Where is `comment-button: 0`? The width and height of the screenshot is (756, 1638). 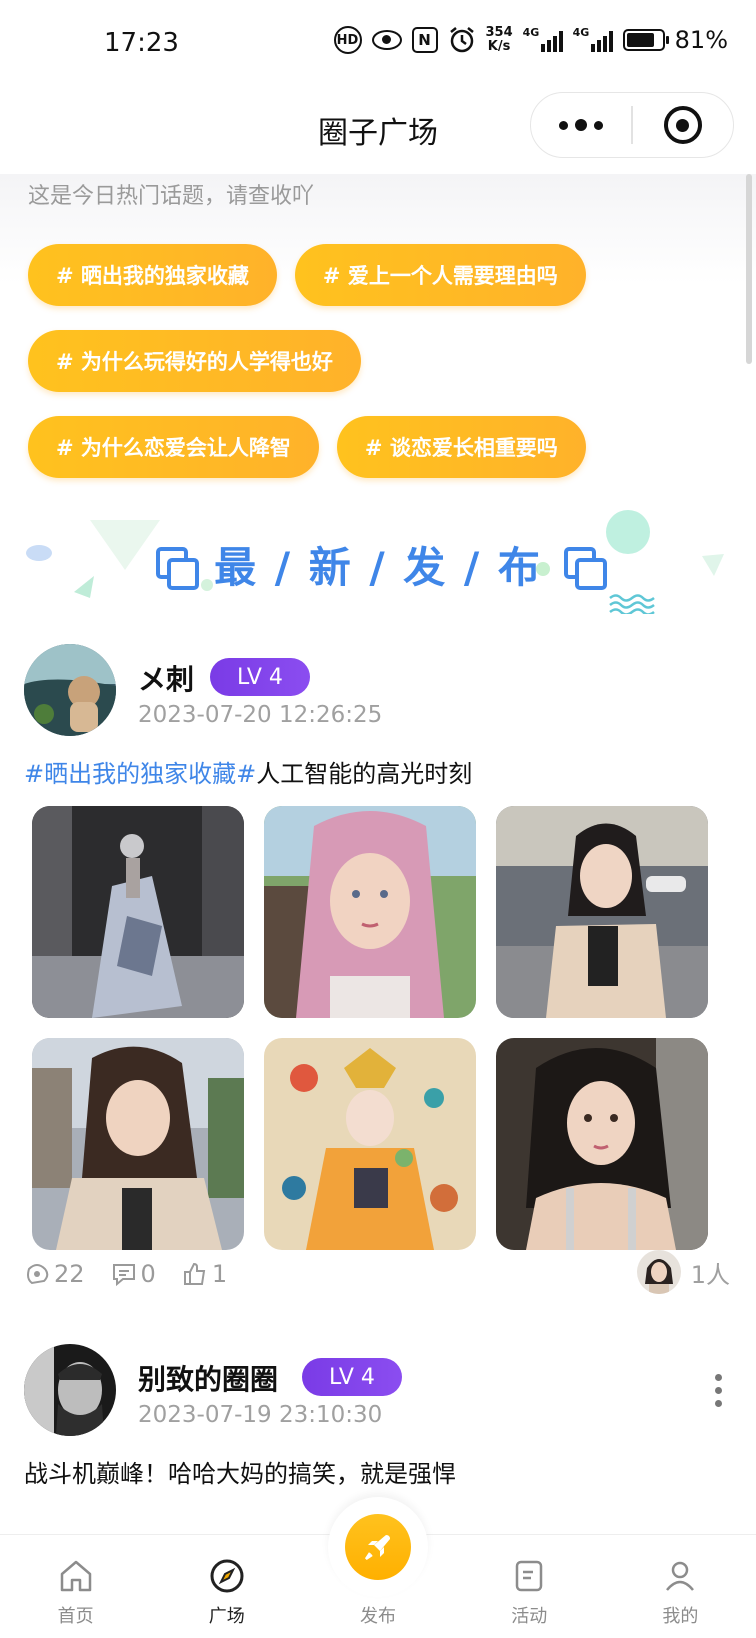
comment-button: 0 is located at coordinates (133, 1274).